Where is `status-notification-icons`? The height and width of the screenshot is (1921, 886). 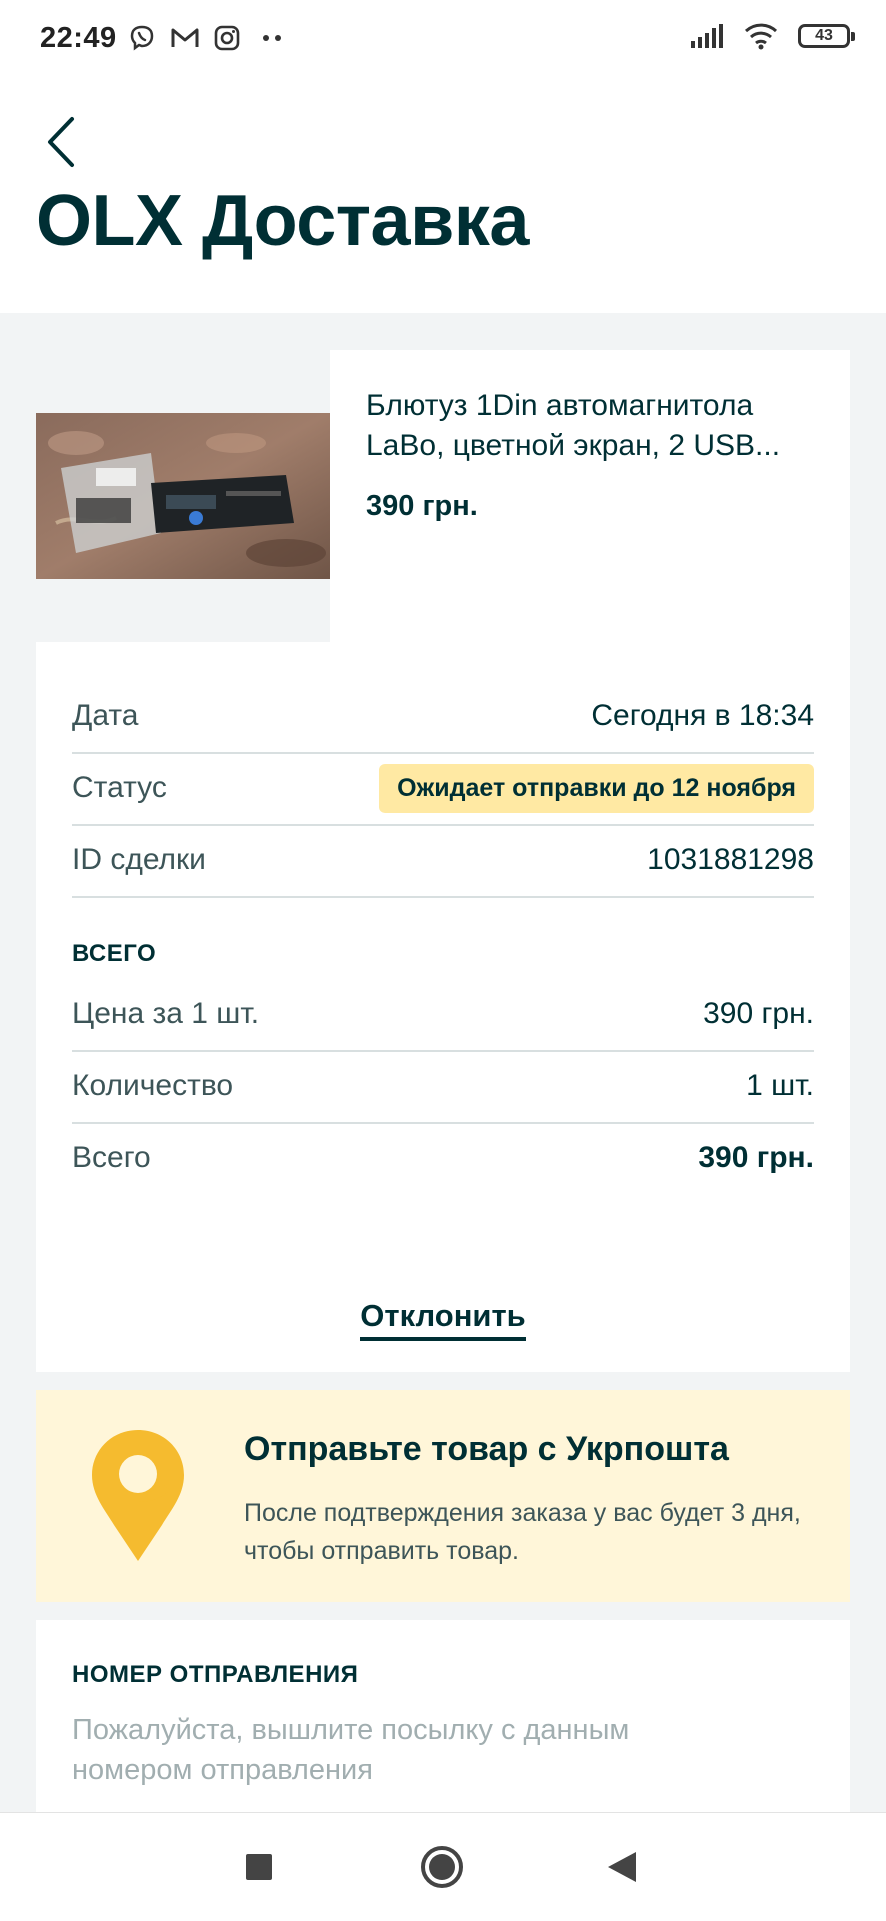 status-notification-icons is located at coordinates (207, 38).